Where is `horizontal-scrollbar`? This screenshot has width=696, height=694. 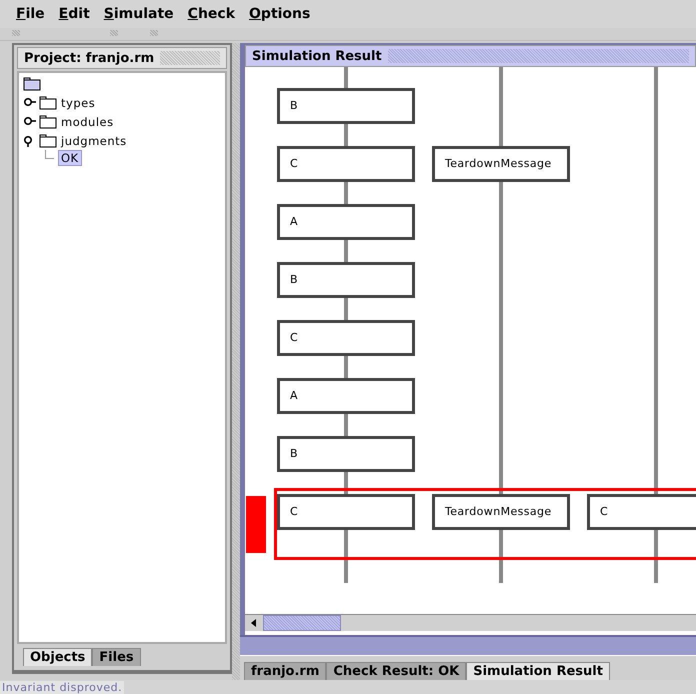 horizontal-scrollbar is located at coordinates (470, 622).